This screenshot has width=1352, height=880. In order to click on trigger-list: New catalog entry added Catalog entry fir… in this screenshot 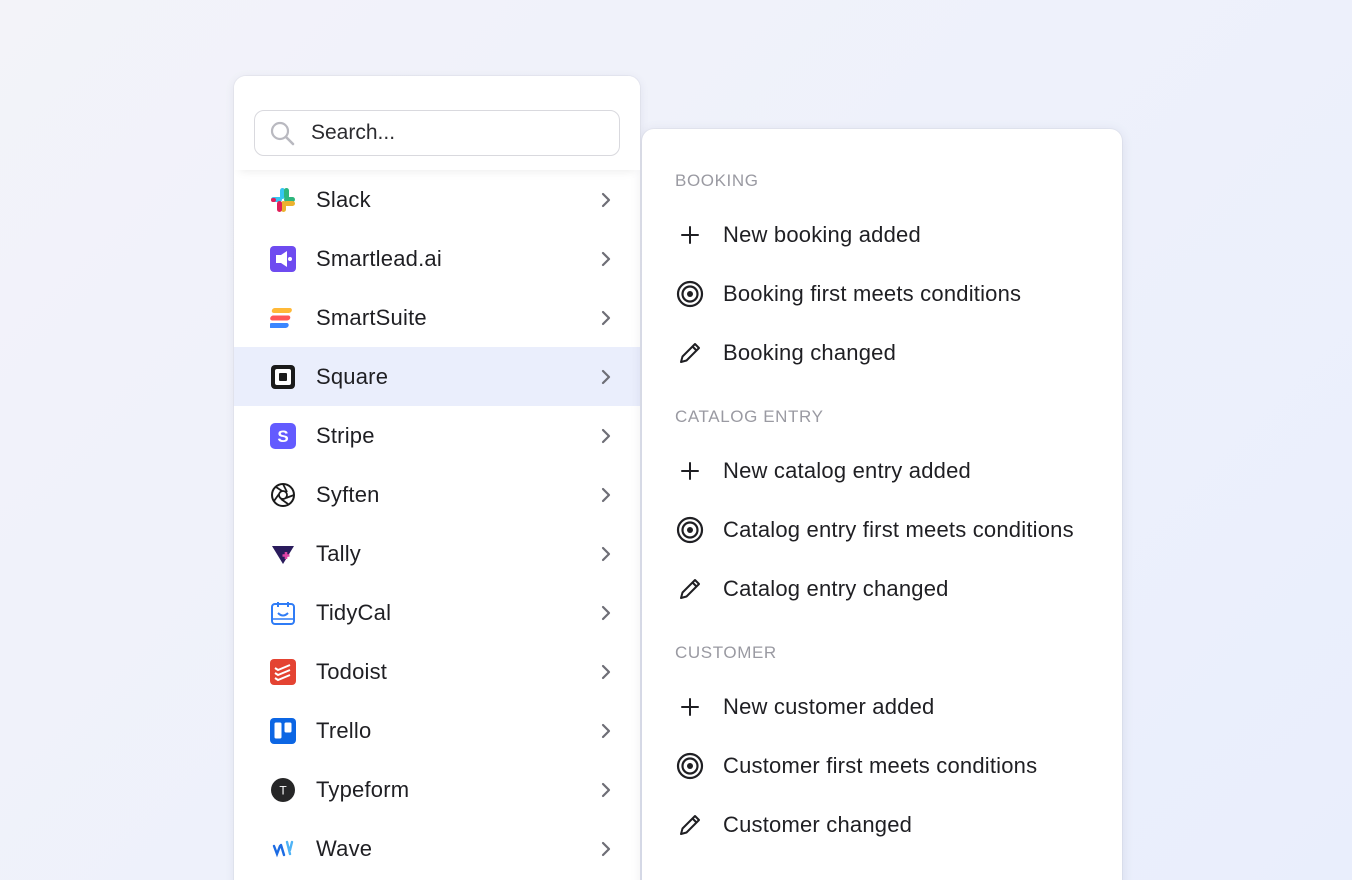, I will do `click(882, 522)`.